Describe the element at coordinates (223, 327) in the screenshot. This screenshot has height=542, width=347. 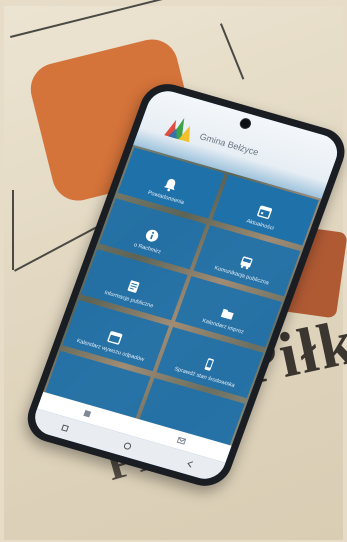
I see `tile-label: Kalendarz imprez` at that location.